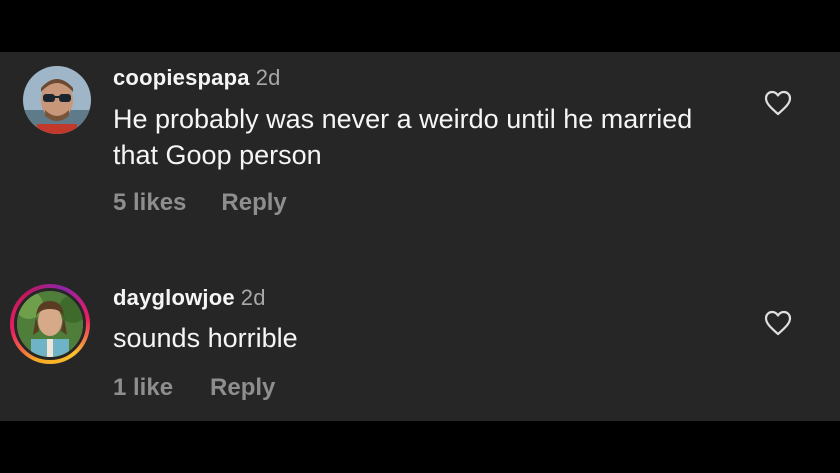  I want to click on likes-count: 5 likes, so click(149, 203).